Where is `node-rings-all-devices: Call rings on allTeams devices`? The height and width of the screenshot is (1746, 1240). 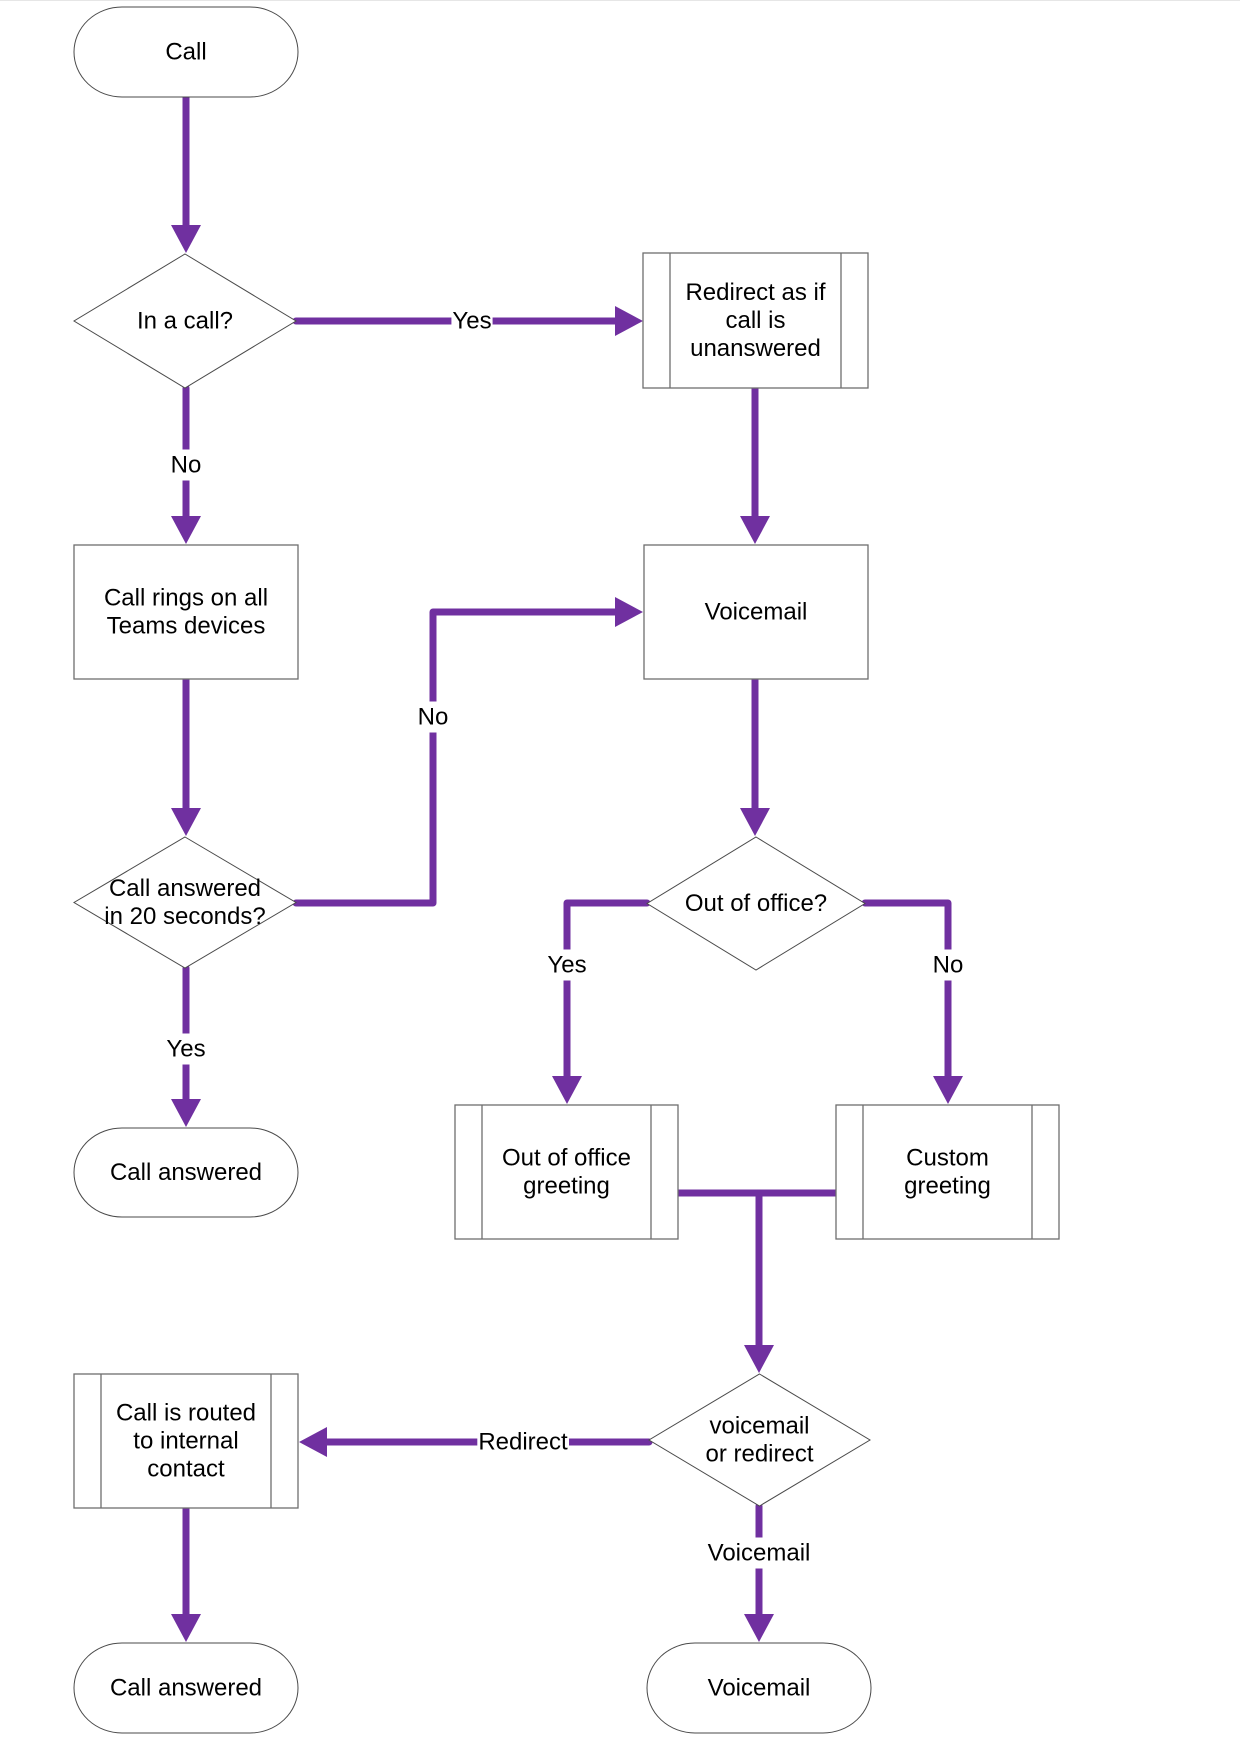 node-rings-all-devices: Call rings on allTeams devices is located at coordinates (186, 612).